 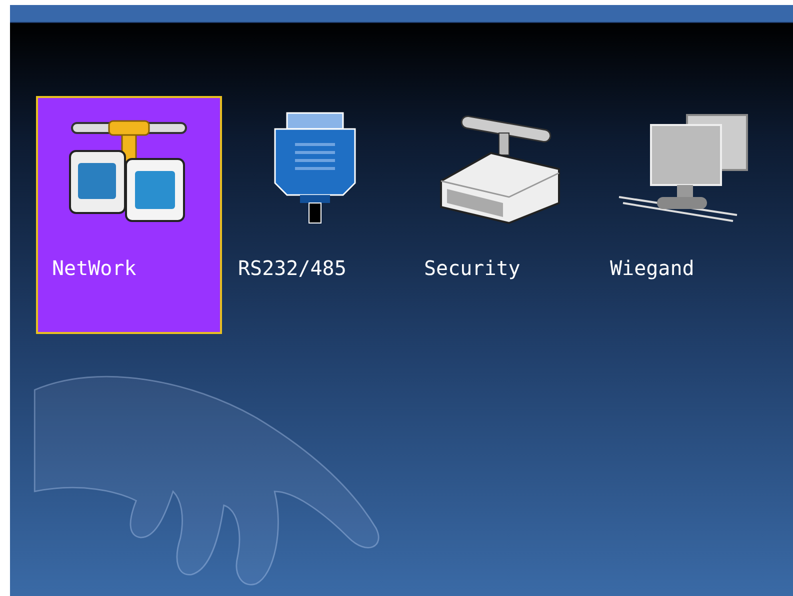 I want to click on menu-tile: Wiegand, so click(x=687, y=215).